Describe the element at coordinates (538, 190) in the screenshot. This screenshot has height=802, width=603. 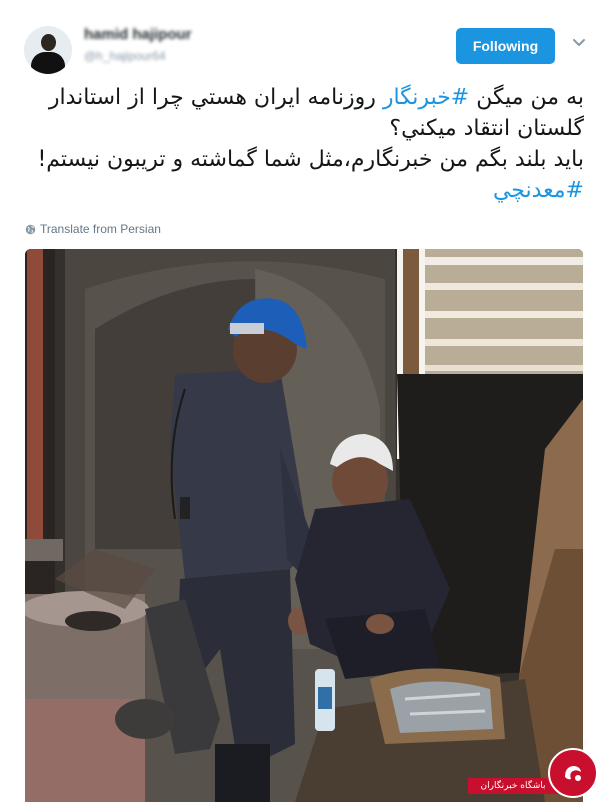
I see `hashtag-madanchi: #معدنچي` at that location.